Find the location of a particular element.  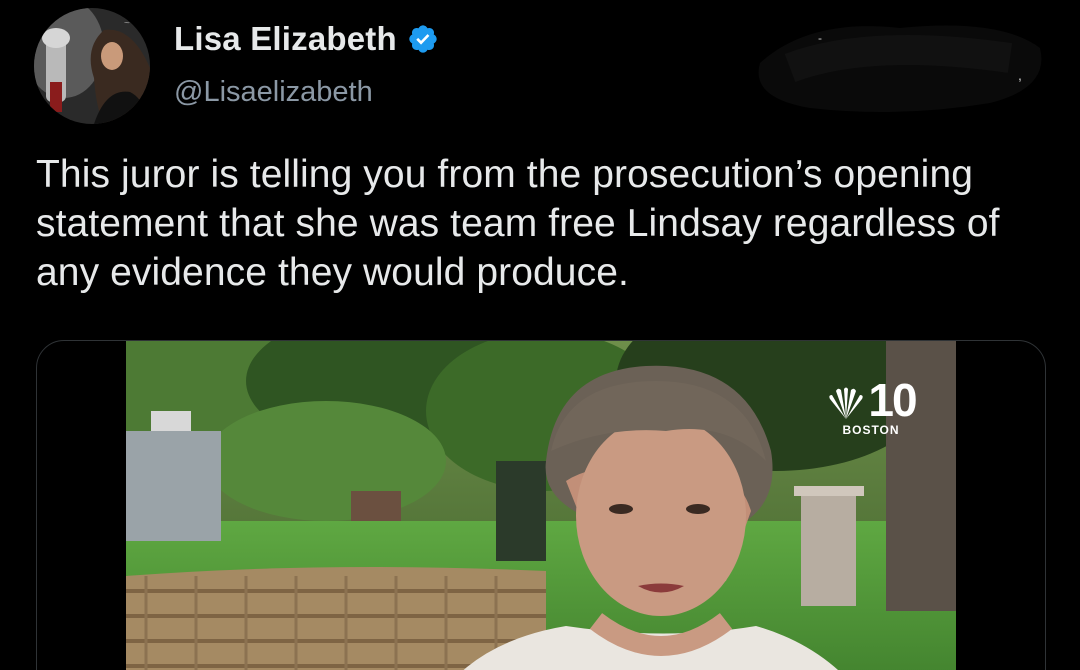

peacock-icon is located at coordinates (846, 403).